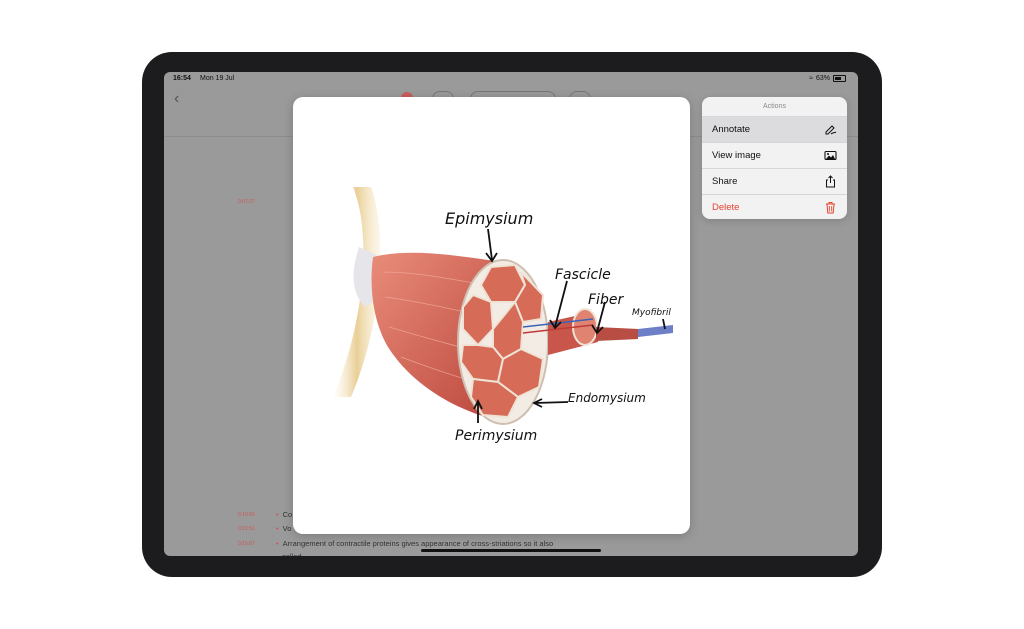 This screenshot has width=1024, height=629. Describe the element at coordinates (830, 181) in the screenshot. I see `share-icon` at that location.